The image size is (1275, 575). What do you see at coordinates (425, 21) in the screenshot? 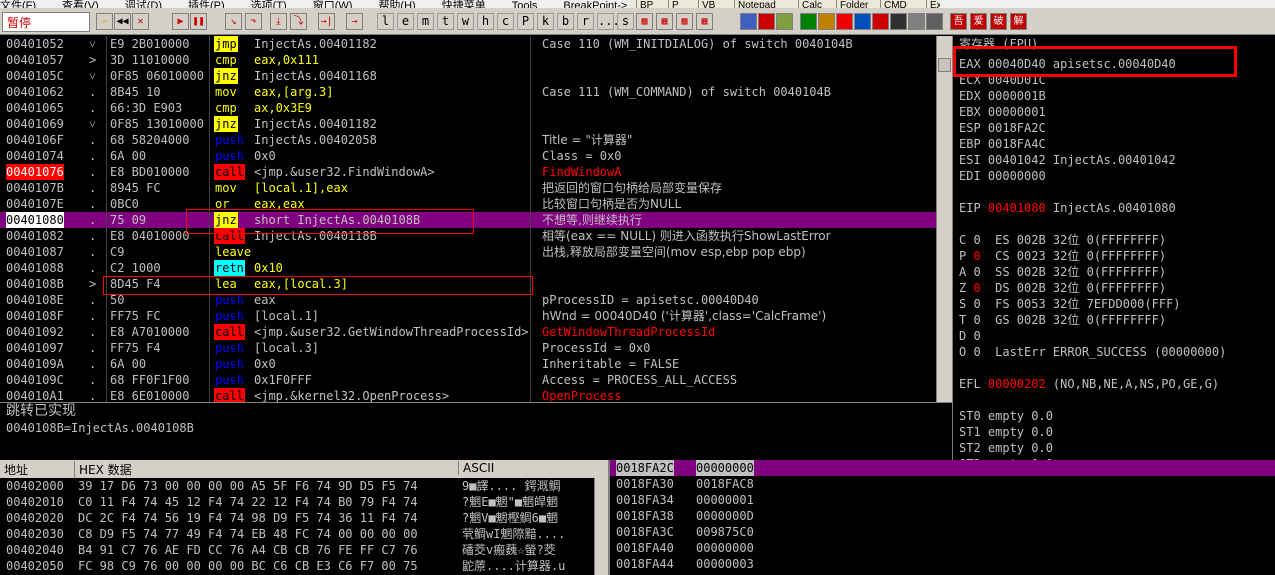
I see `toolbar-window-button: m` at bounding box center [425, 21].